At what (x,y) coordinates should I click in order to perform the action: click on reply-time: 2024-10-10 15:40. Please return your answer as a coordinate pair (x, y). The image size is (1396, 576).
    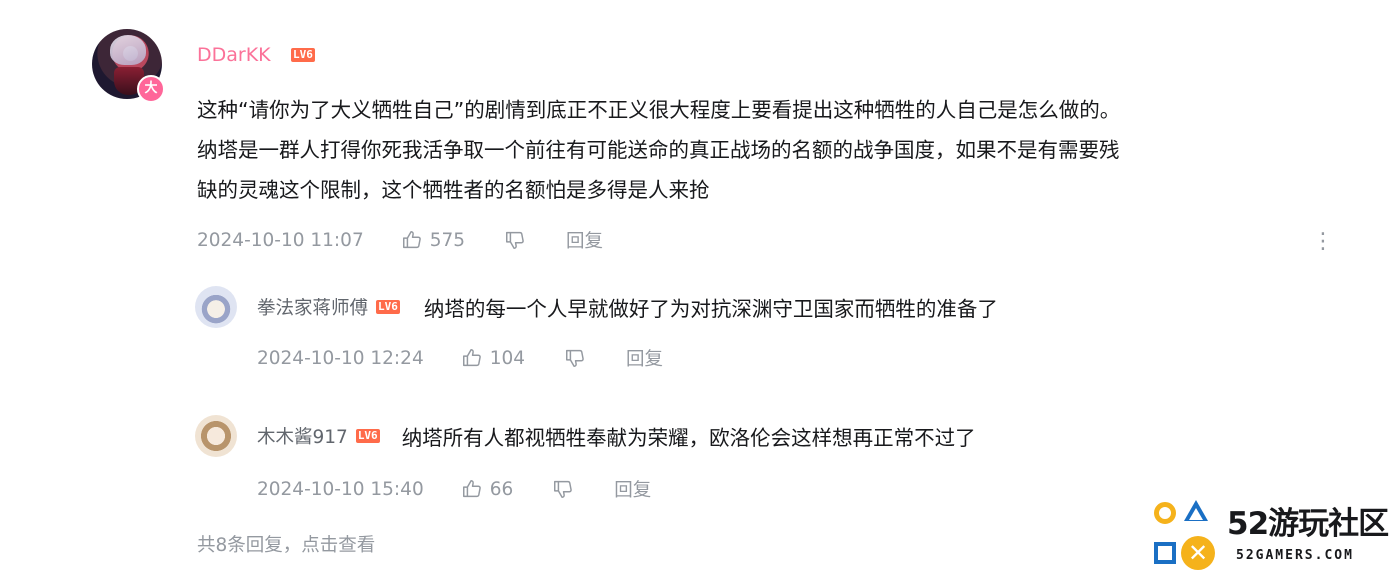
    Looking at the image, I should click on (340, 489).